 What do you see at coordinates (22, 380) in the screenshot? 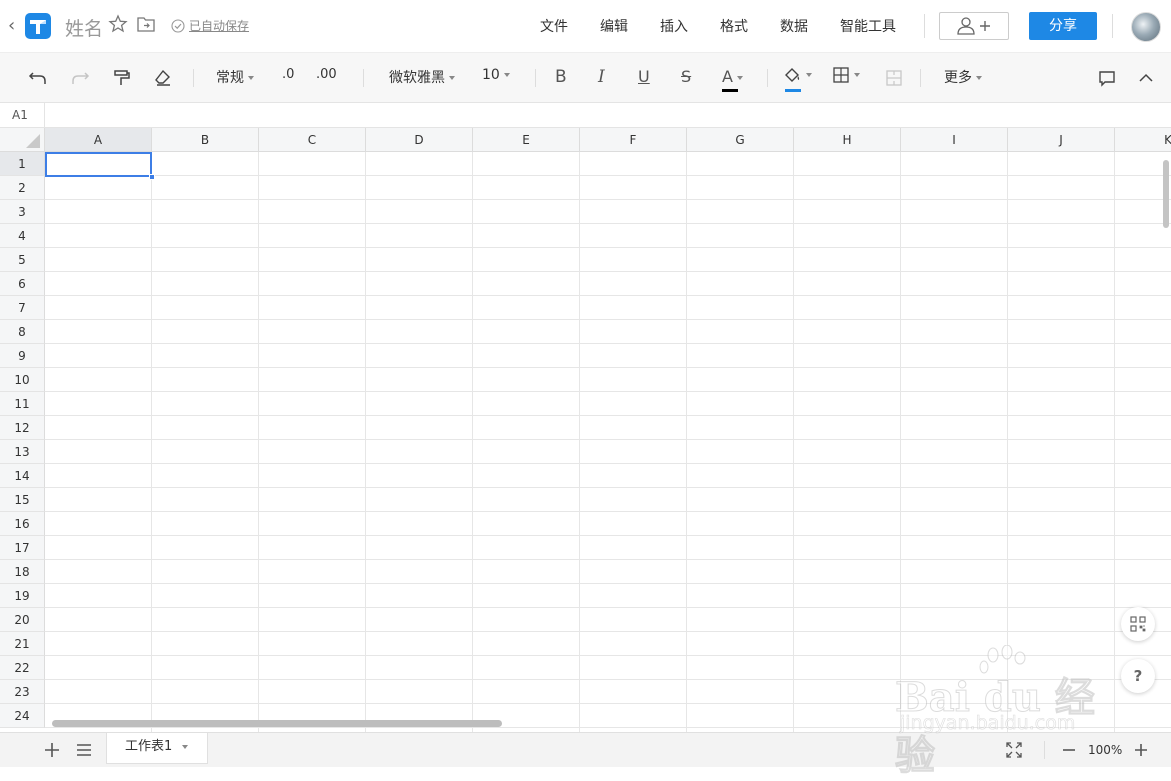
I see `row-header-10: 10` at bounding box center [22, 380].